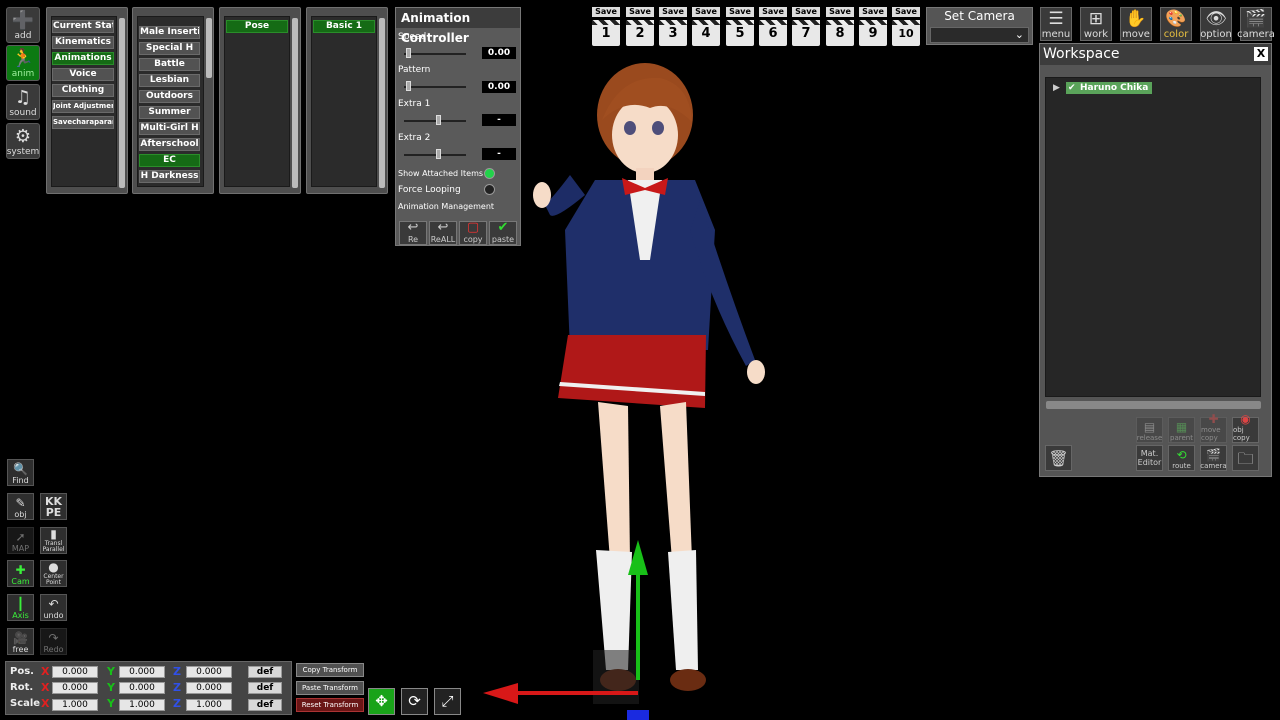  I want to click on gizmo-y-arrow, so click(638, 557).